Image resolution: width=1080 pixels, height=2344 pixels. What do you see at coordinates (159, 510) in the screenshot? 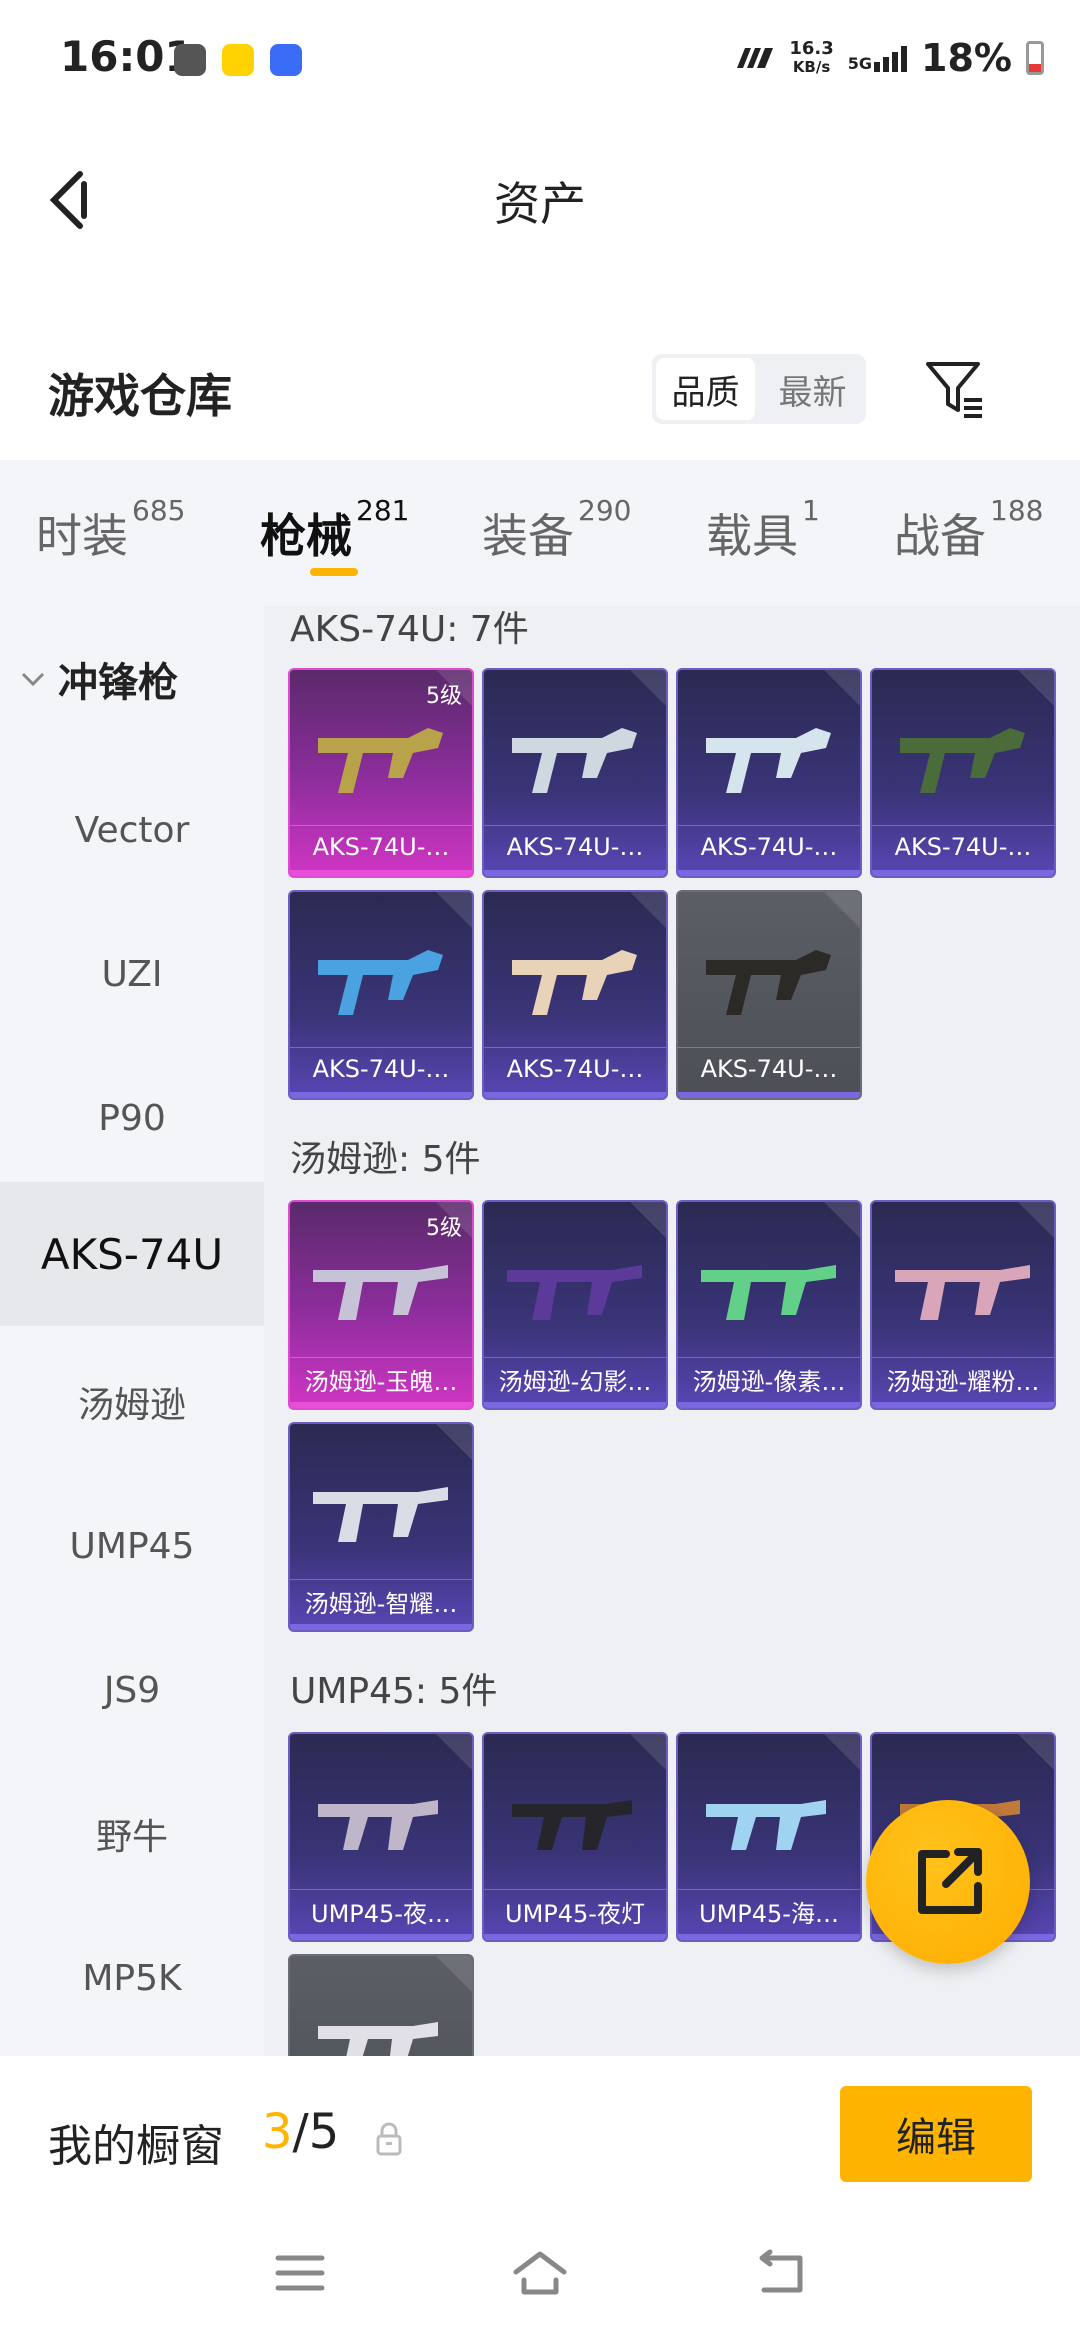
I see `tab-count: 685` at bounding box center [159, 510].